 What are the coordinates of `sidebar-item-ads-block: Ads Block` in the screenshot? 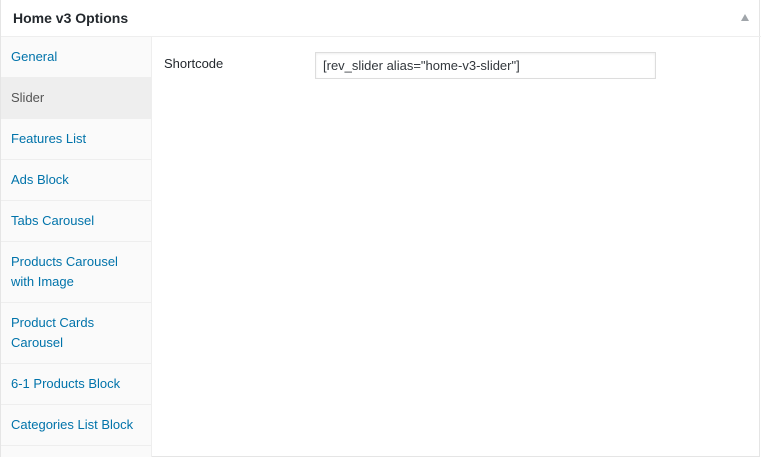 It's located at (76, 180).